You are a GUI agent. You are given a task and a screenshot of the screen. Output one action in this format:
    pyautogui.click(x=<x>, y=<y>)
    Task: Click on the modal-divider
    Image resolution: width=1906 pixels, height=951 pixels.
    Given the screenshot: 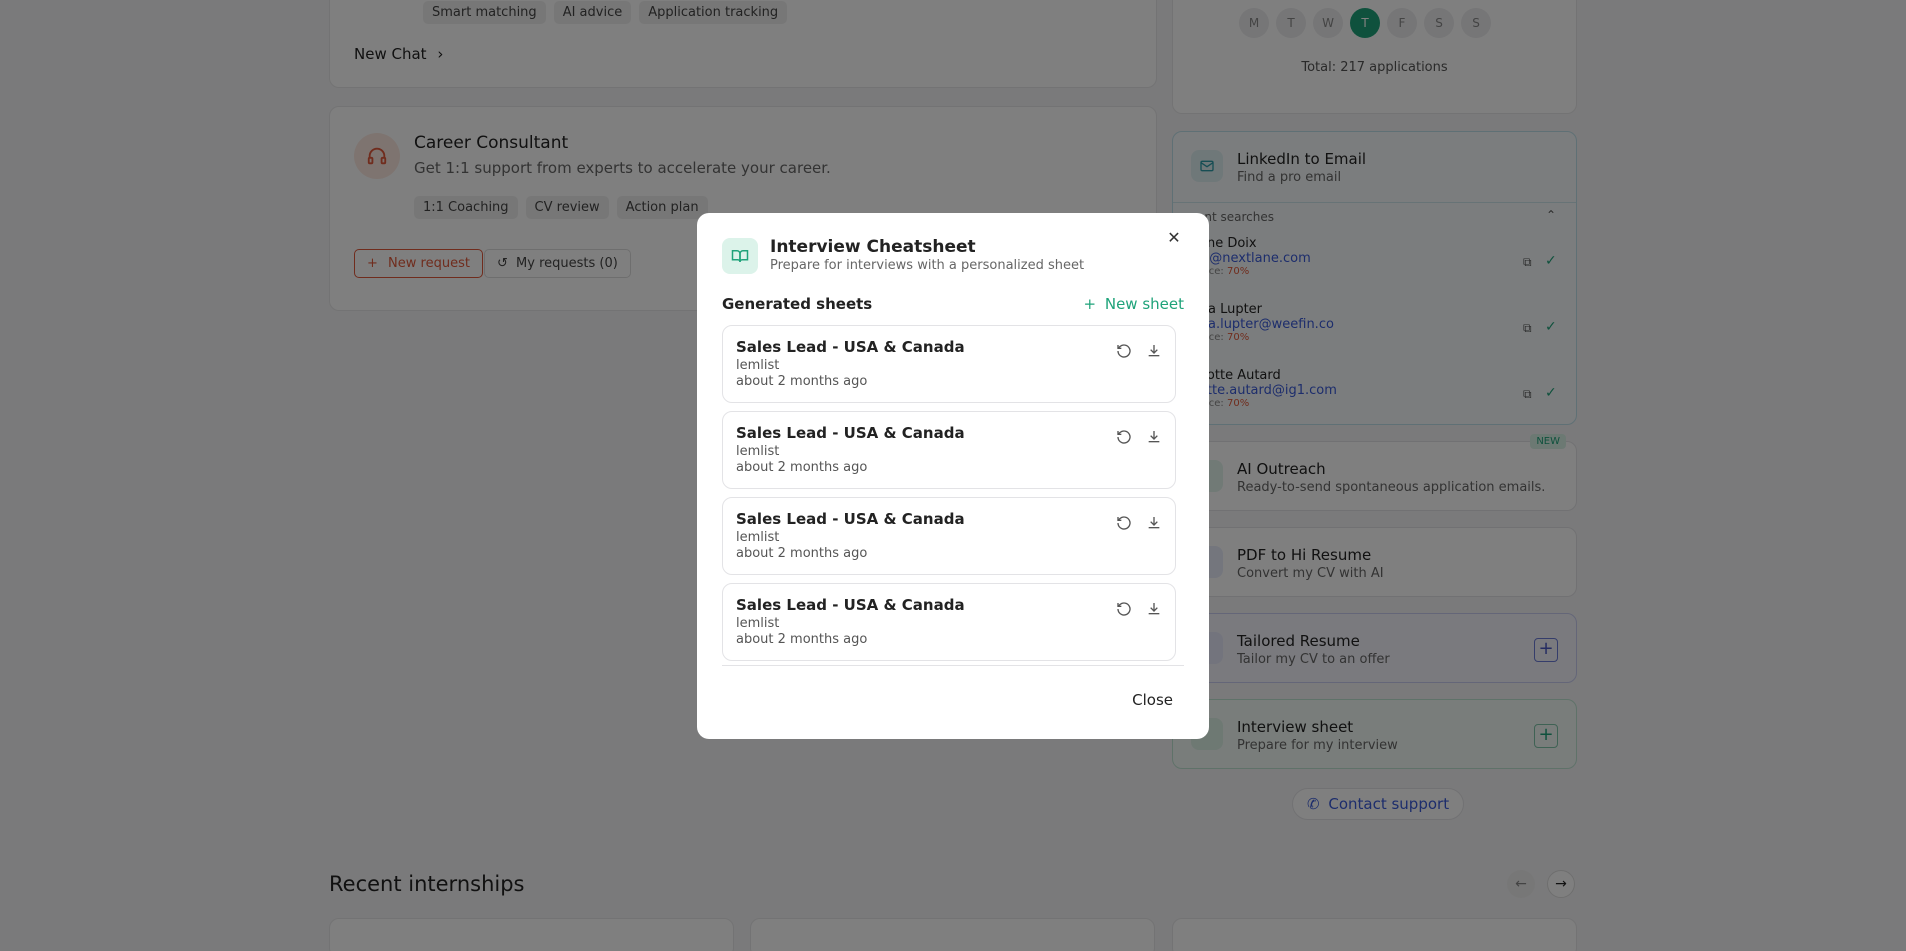 What is the action you would take?
    pyautogui.click(x=953, y=665)
    